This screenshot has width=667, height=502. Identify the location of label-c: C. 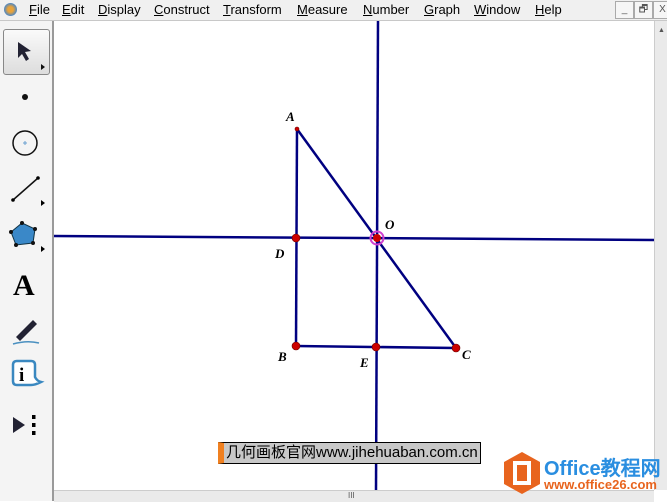
(466, 354).